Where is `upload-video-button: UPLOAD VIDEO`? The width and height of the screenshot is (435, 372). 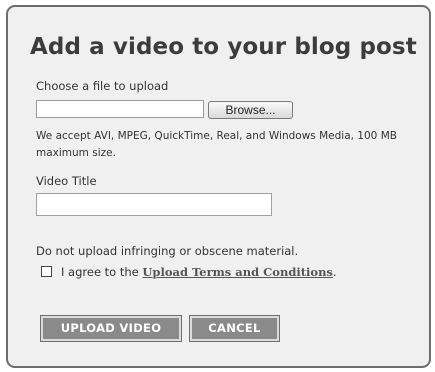
upload-video-button: UPLOAD VIDEO is located at coordinates (111, 328).